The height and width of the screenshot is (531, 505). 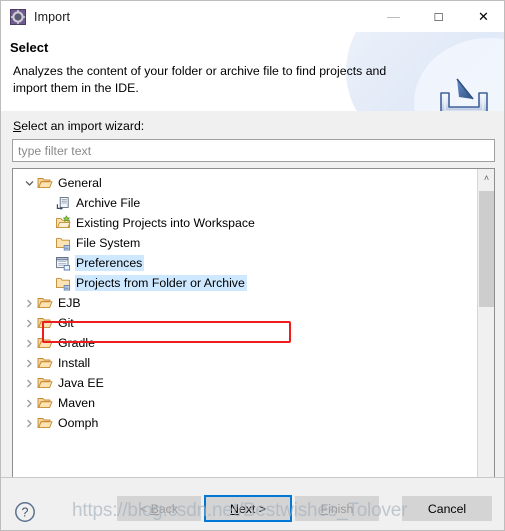 I want to click on cancel-button: Cancel, so click(x=447, y=508).